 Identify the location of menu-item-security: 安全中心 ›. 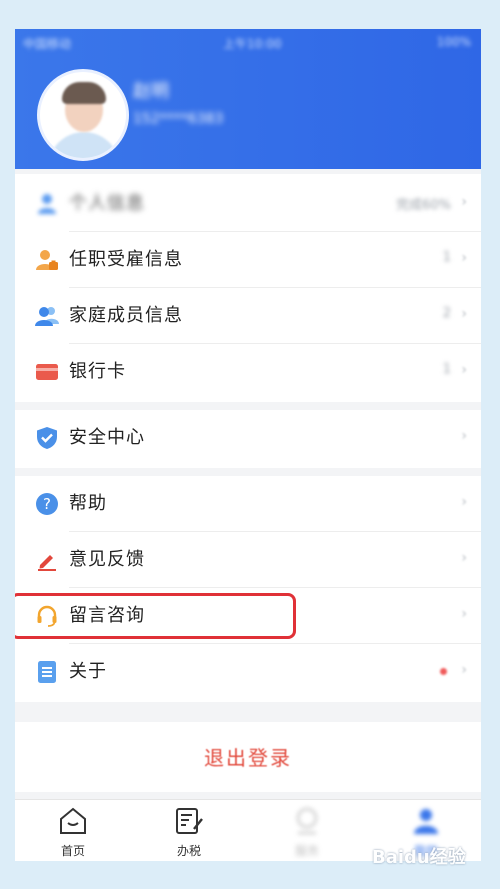
(248, 438).